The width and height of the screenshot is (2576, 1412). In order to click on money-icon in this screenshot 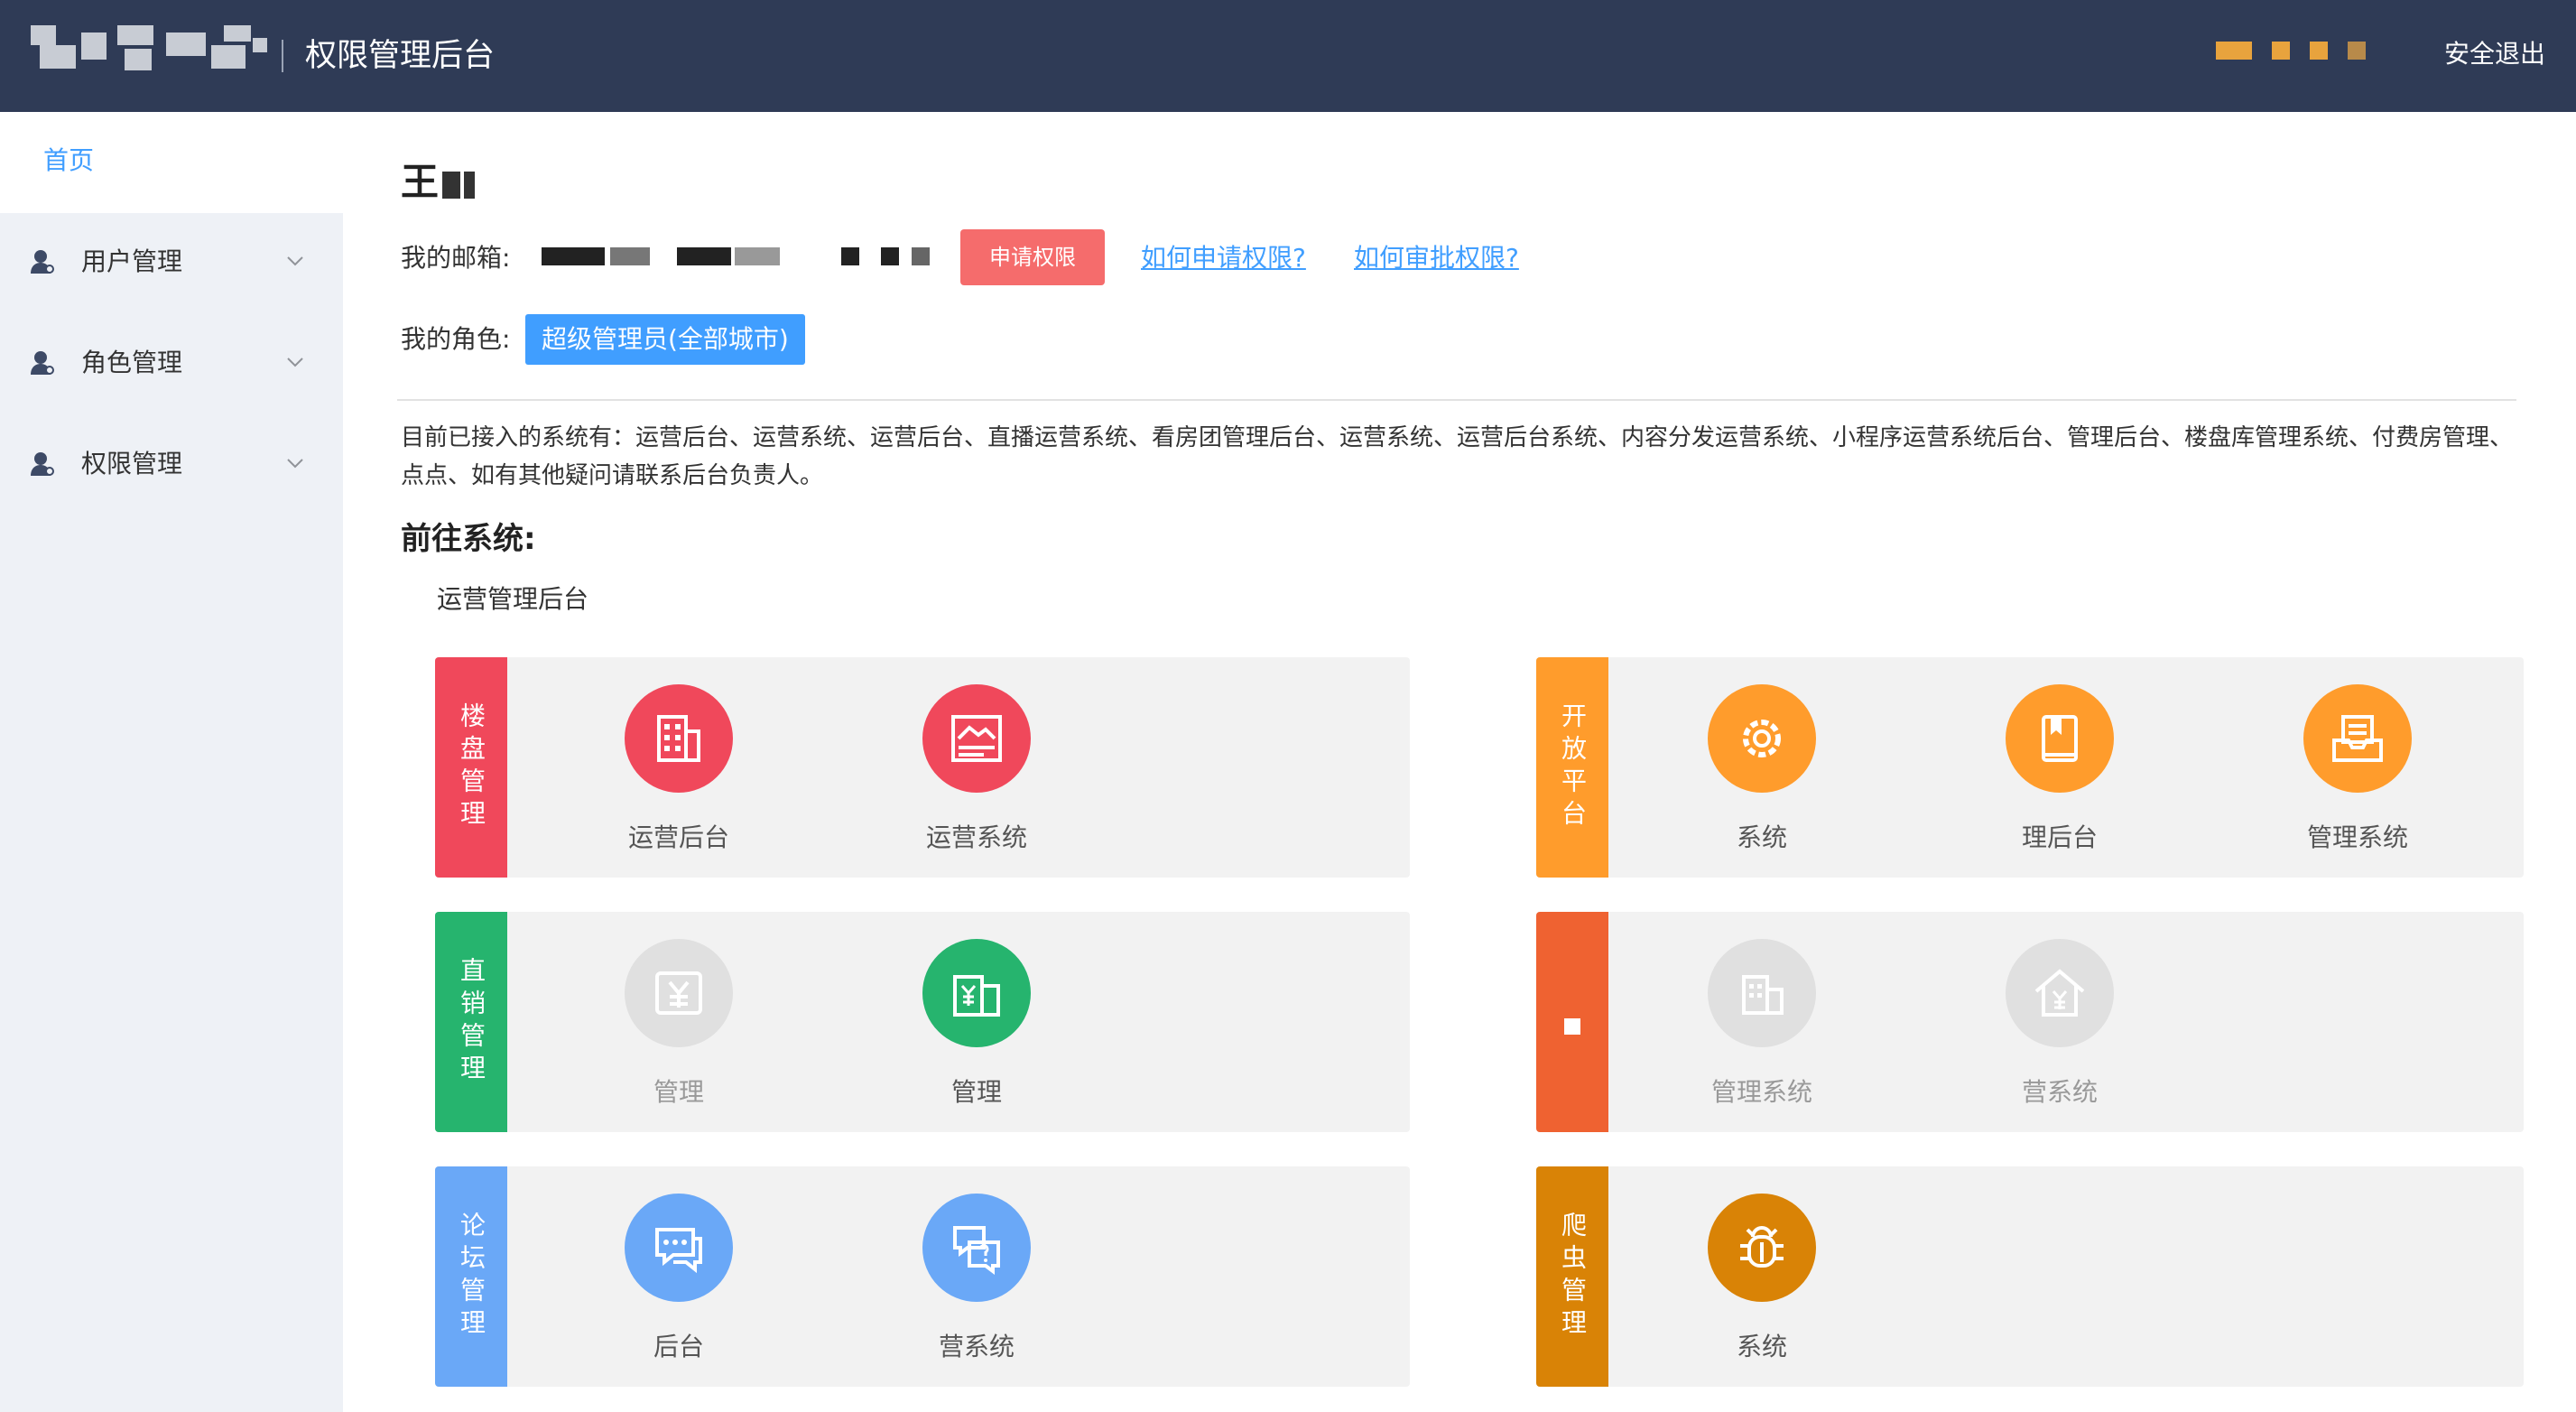, I will do `click(679, 993)`.